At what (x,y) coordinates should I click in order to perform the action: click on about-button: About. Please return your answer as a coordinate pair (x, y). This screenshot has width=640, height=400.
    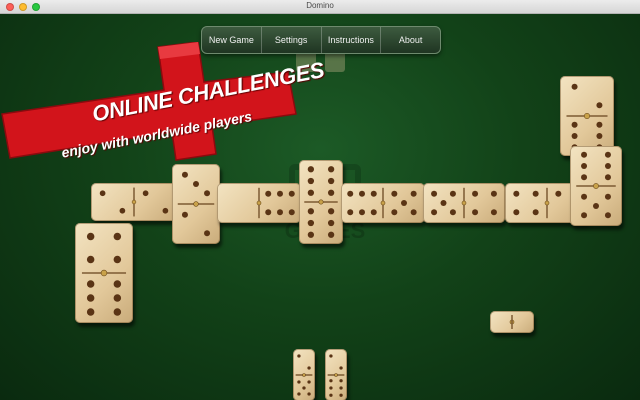
    Looking at the image, I should click on (410, 40).